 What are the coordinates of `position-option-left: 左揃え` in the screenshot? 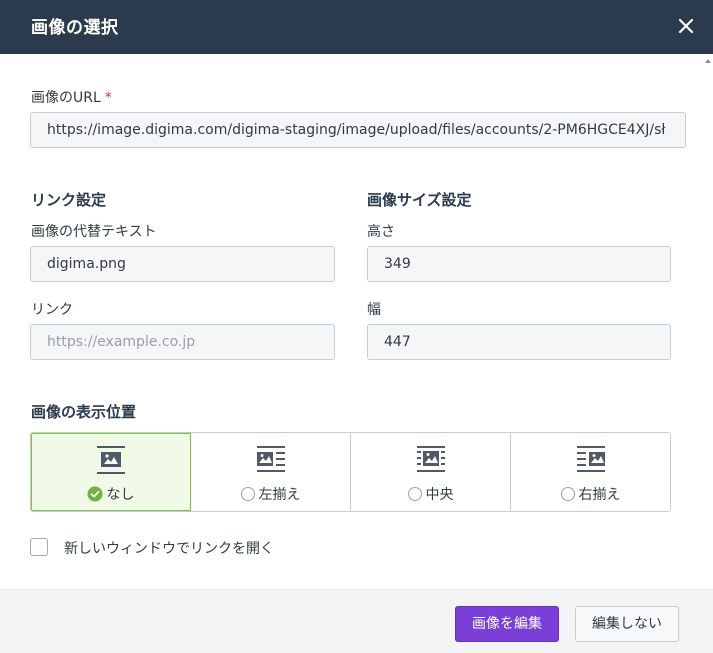 It's located at (271, 472).